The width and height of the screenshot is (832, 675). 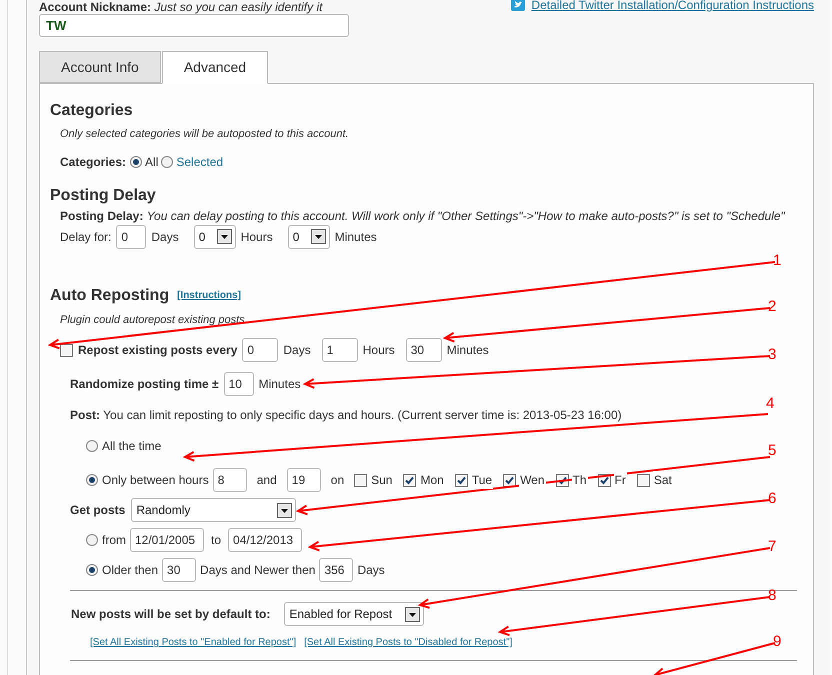 What do you see at coordinates (170, 614) in the screenshot?
I see `field-label: New posts will be set by default to:` at bounding box center [170, 614].